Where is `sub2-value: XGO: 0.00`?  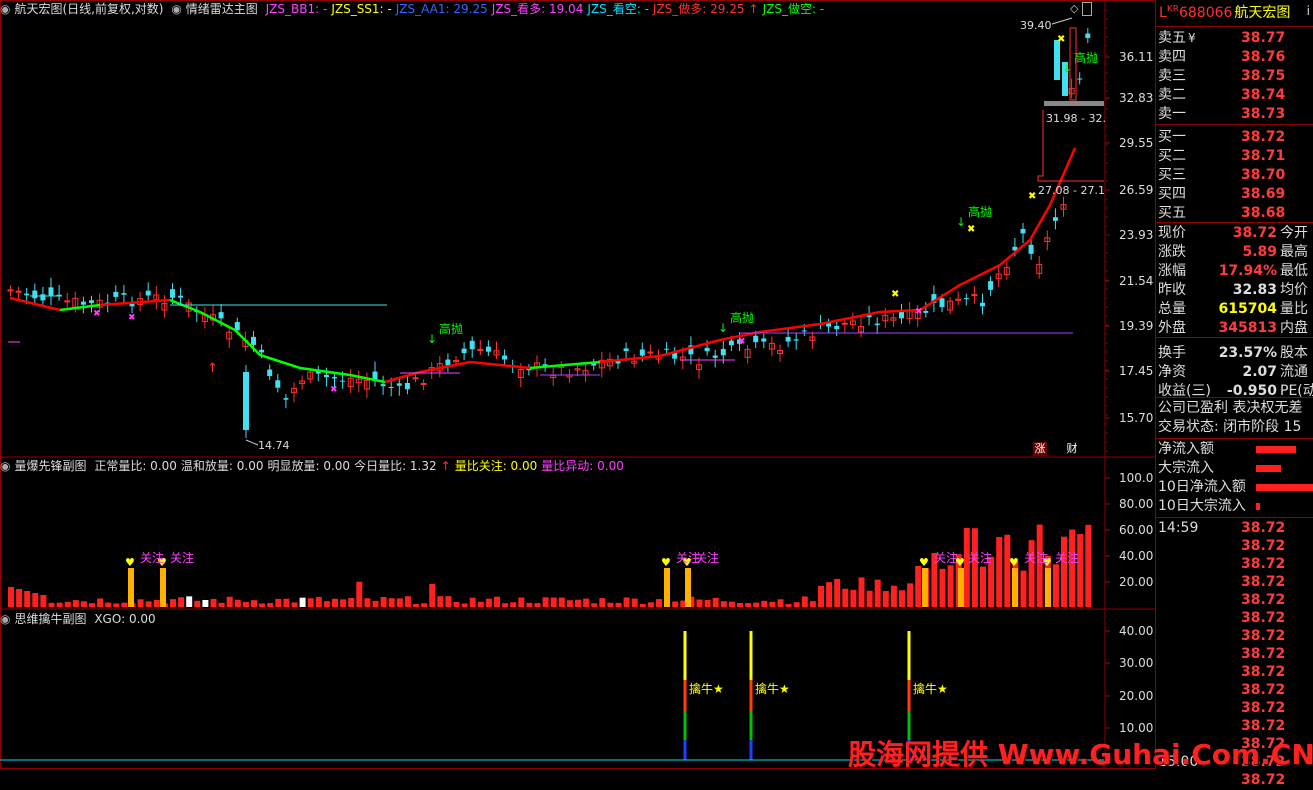
sub2-value: XGO: 0.00 is located at coordinates (125, 619).